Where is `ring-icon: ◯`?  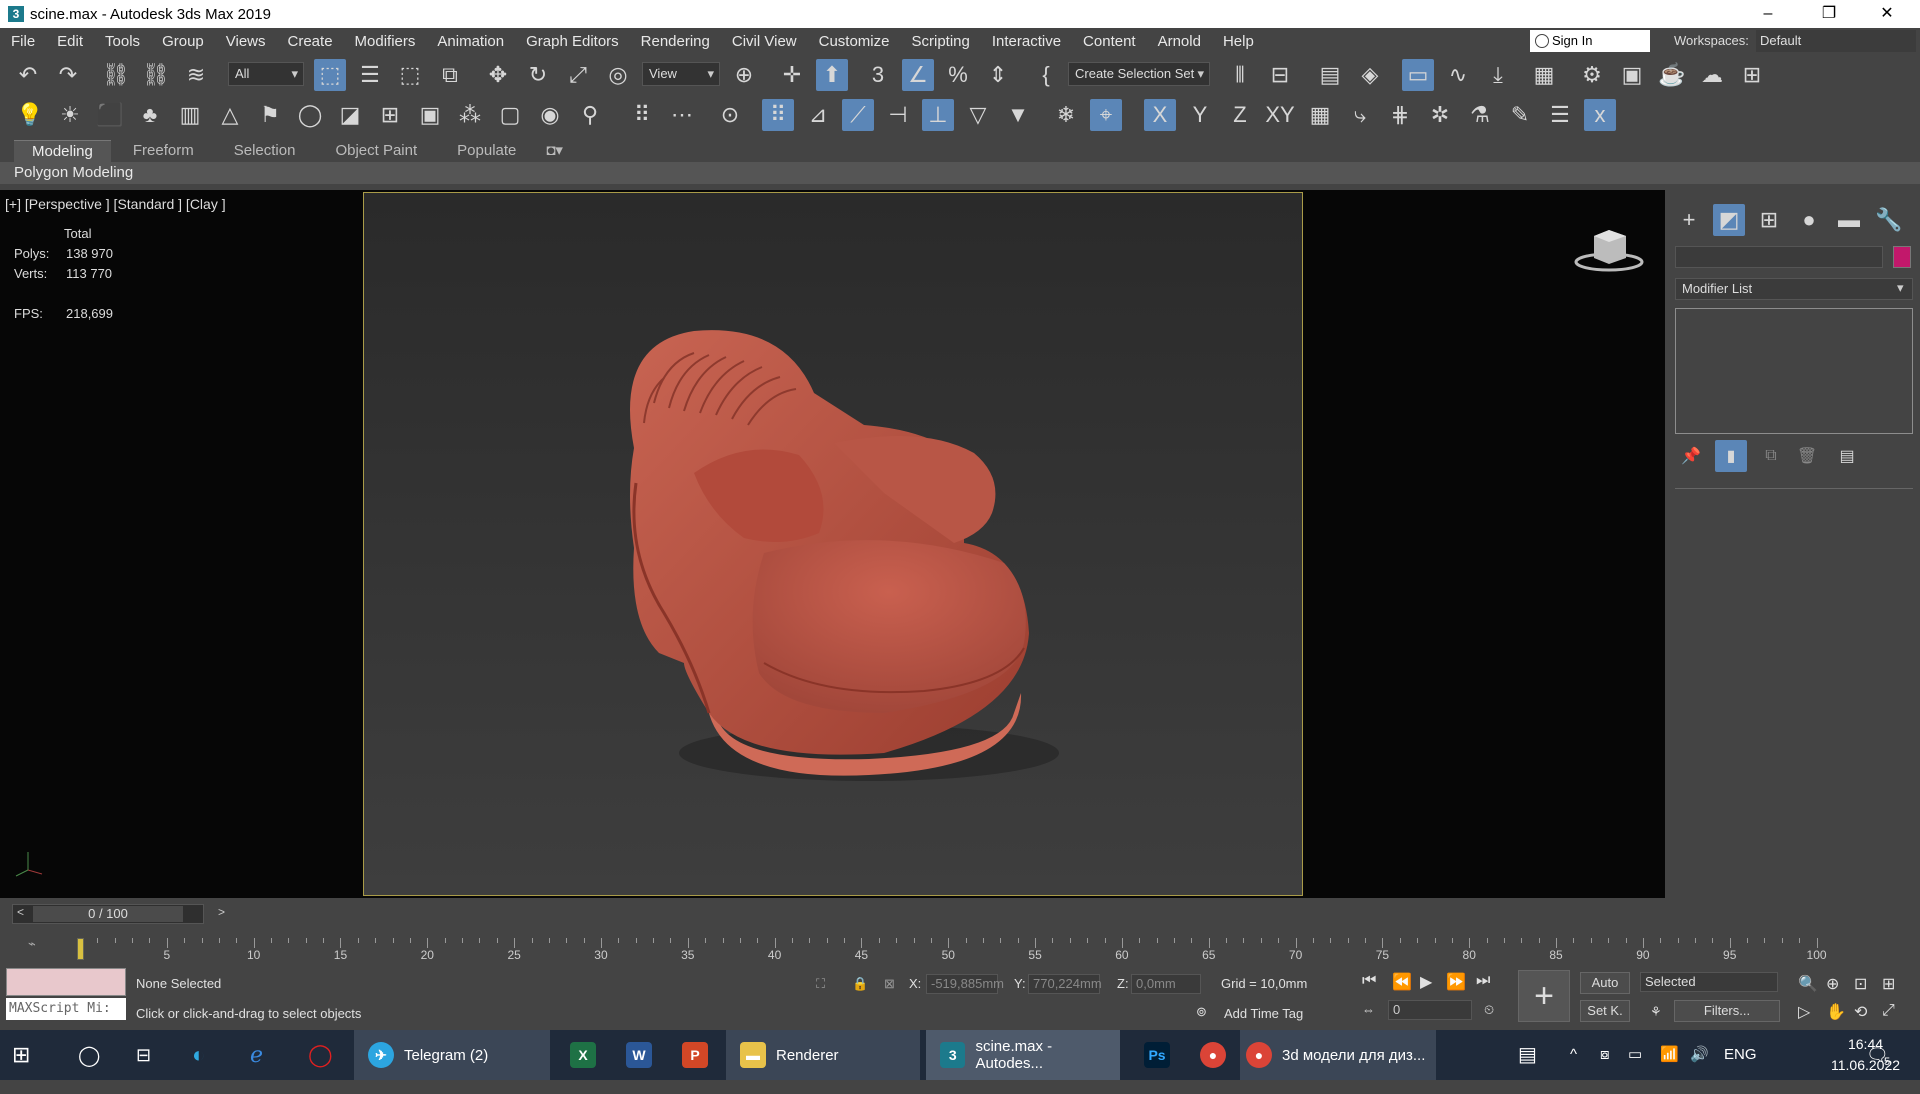 ring-icon: ◯ is located at coordinates (310, 115).